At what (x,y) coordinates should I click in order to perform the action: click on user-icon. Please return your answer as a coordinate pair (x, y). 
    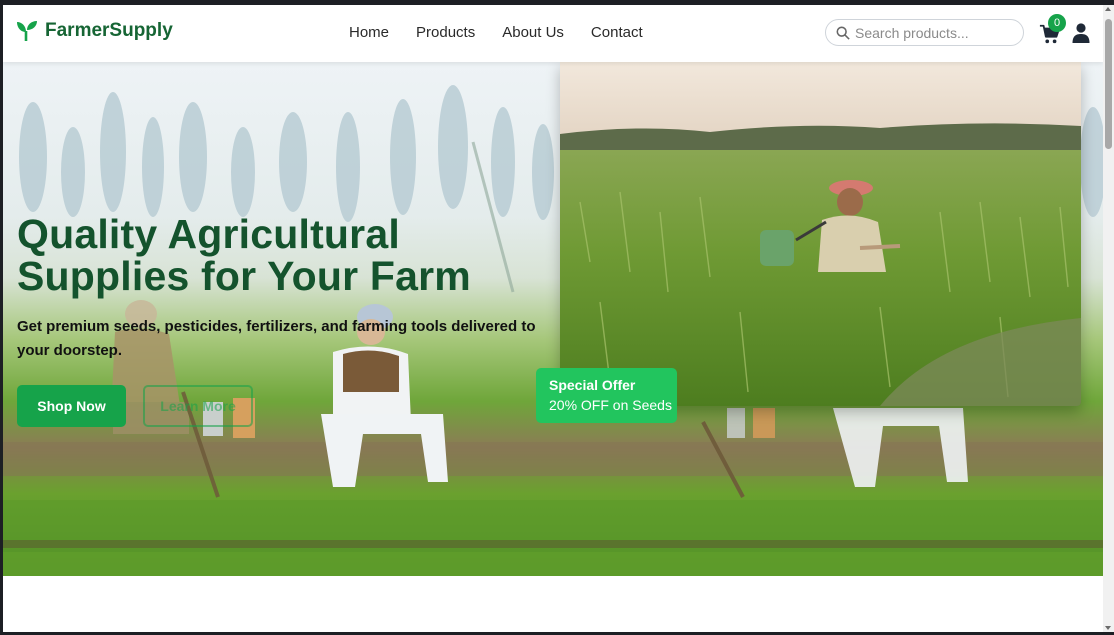
    Looking at the image, I should click on (1081, 33).